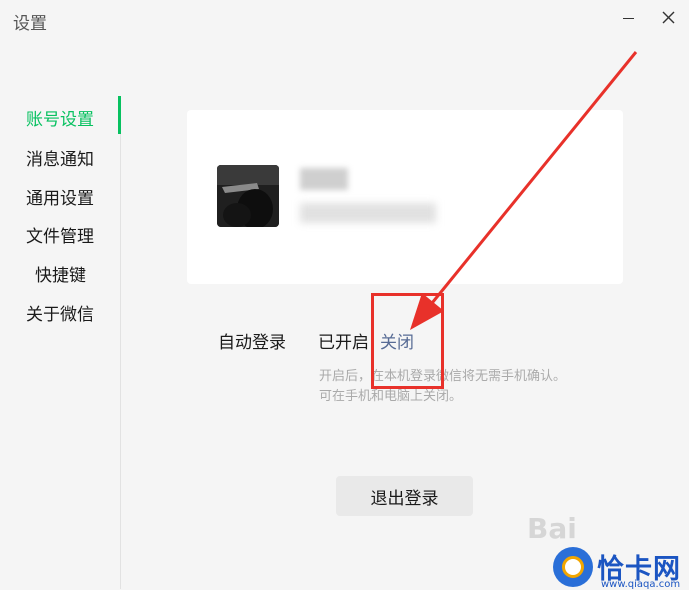 This screenshot has width=689, height=590. What do you see at coordinates (60, 196) in the screenshot?
I see `sidebar-item-general-settings: 通用设置` at bounding box center [60, 196].